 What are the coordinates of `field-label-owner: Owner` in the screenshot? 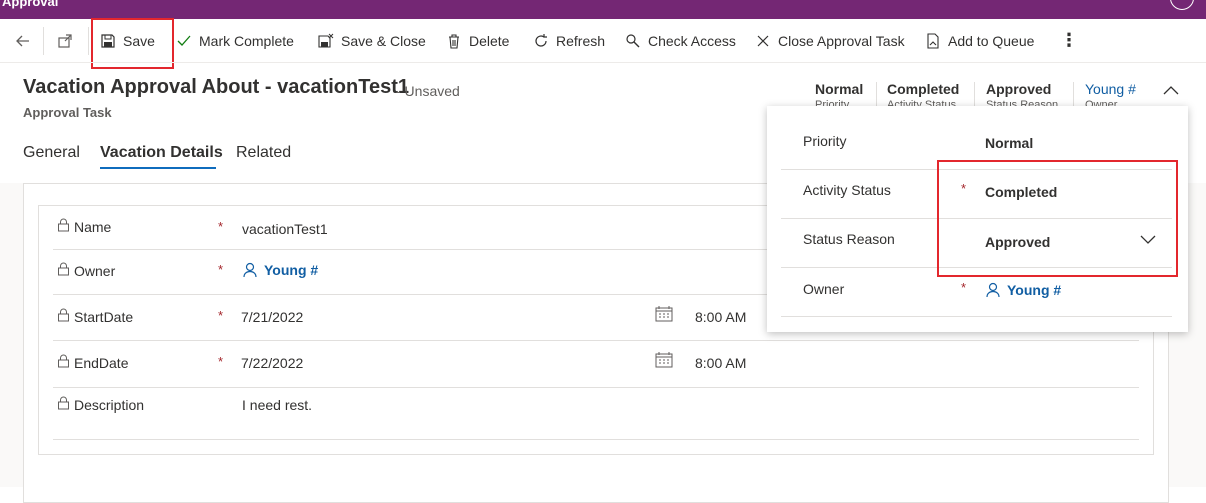 It's located at (86, 270).